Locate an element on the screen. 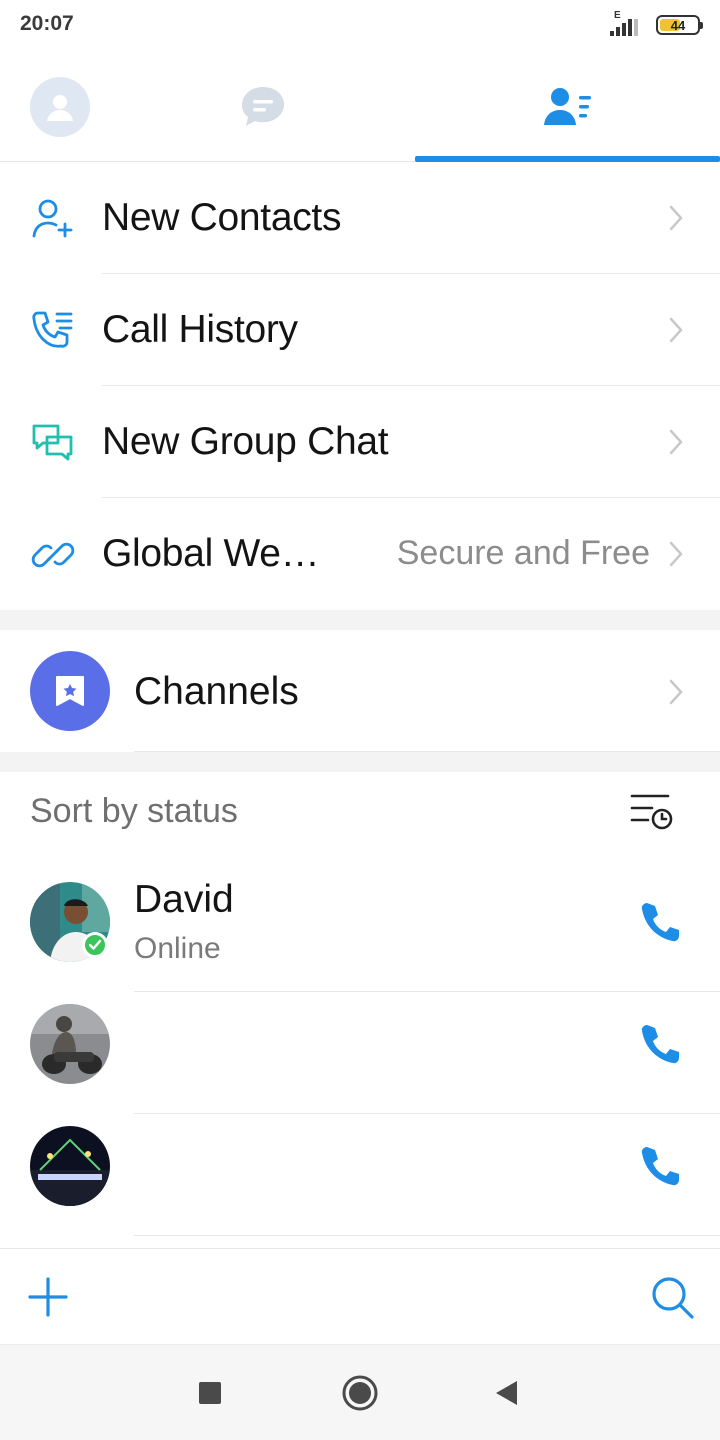 The width and height of the screenshot is (720, 1440). signal-icon: E is located at coordinates (626, 24).